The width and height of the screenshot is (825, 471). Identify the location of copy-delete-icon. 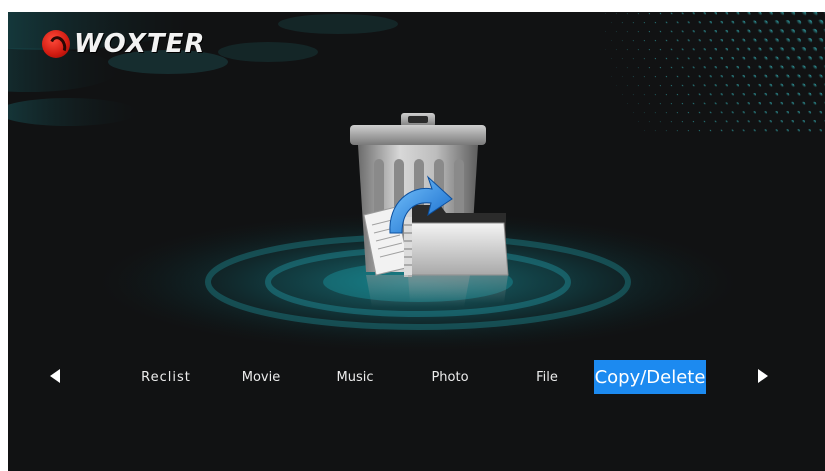
(429, 210).